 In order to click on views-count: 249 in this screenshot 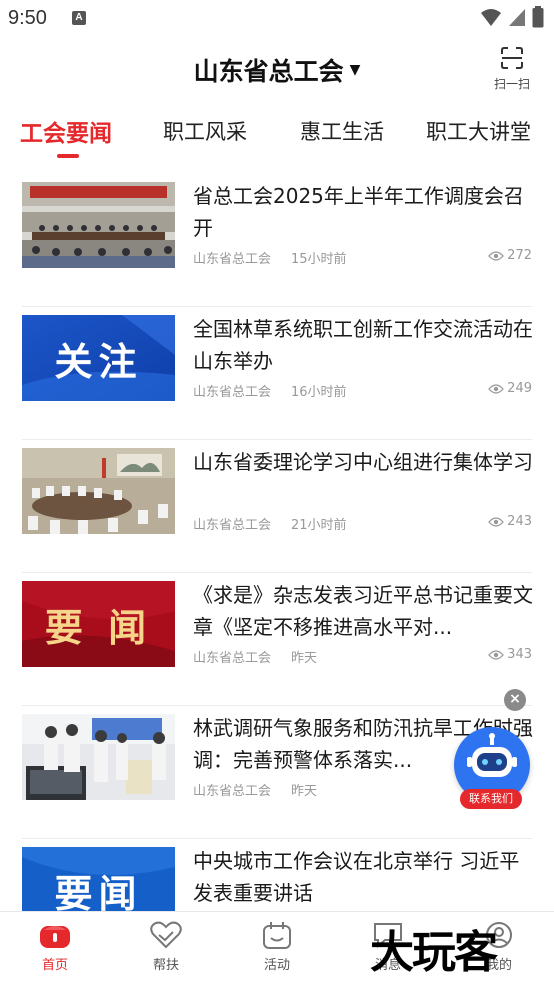, I will do `click(519, 388)`.